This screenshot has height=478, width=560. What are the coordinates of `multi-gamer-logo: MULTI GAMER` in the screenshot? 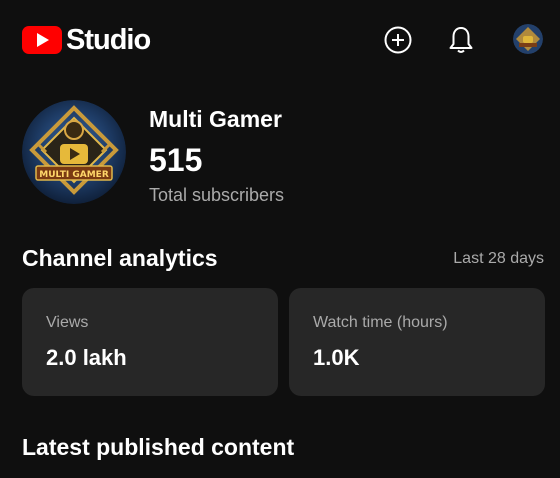 It's located at (74, 152).